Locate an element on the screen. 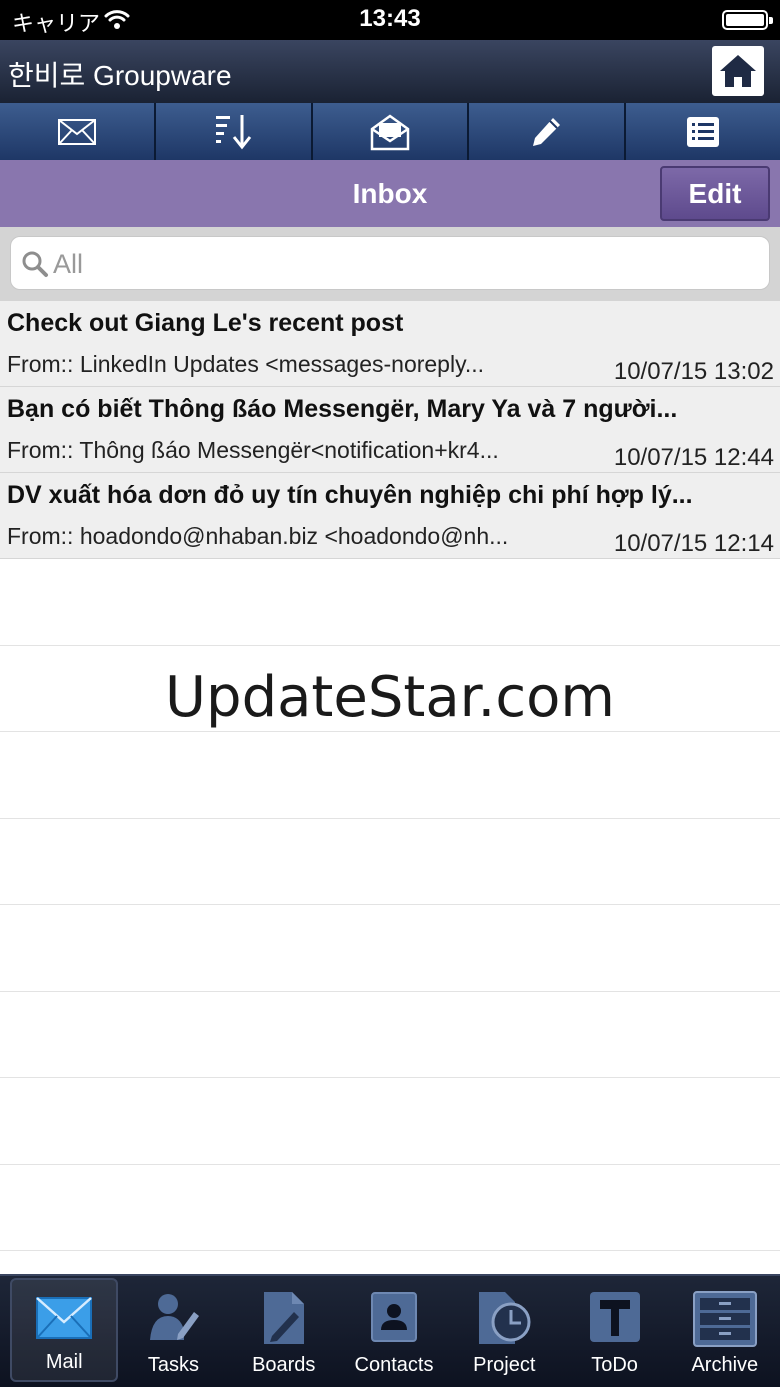 The image size is (780, 1387). mail-toolbar-button is located at coordinates (78, 131).